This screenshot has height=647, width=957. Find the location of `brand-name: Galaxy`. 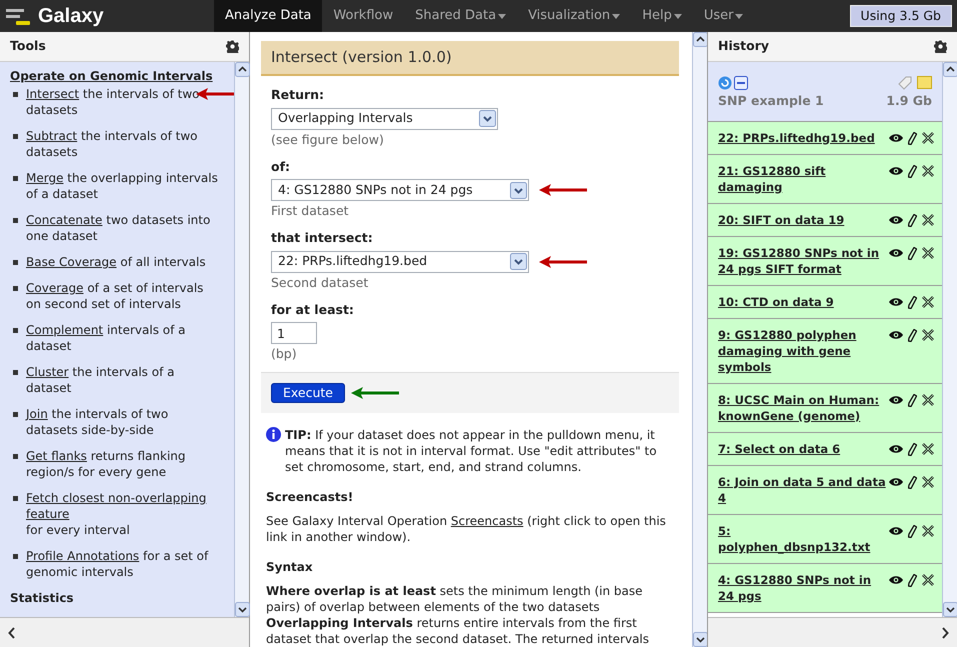

brand-name: Galaxy is located at coordinates (71, 16).